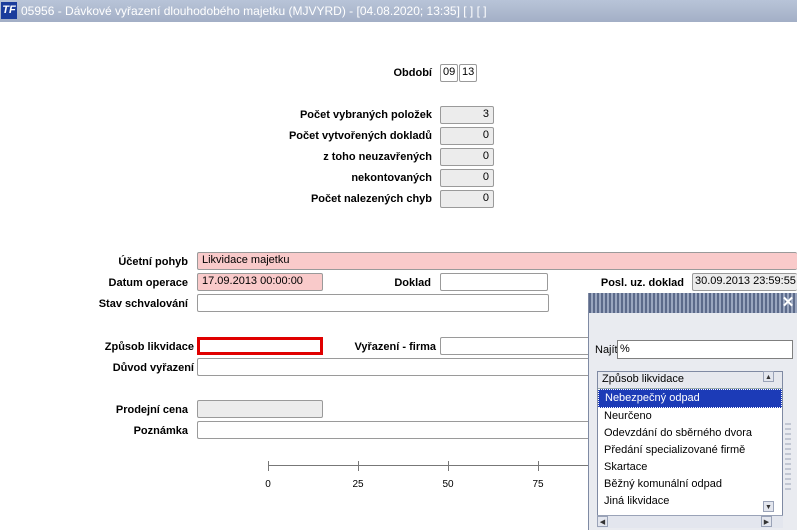 The image size is (797, 530). Describe the element at coordinates (768, 376) in the screenshot. I see `scroll-up-icon: ▲` at that location.